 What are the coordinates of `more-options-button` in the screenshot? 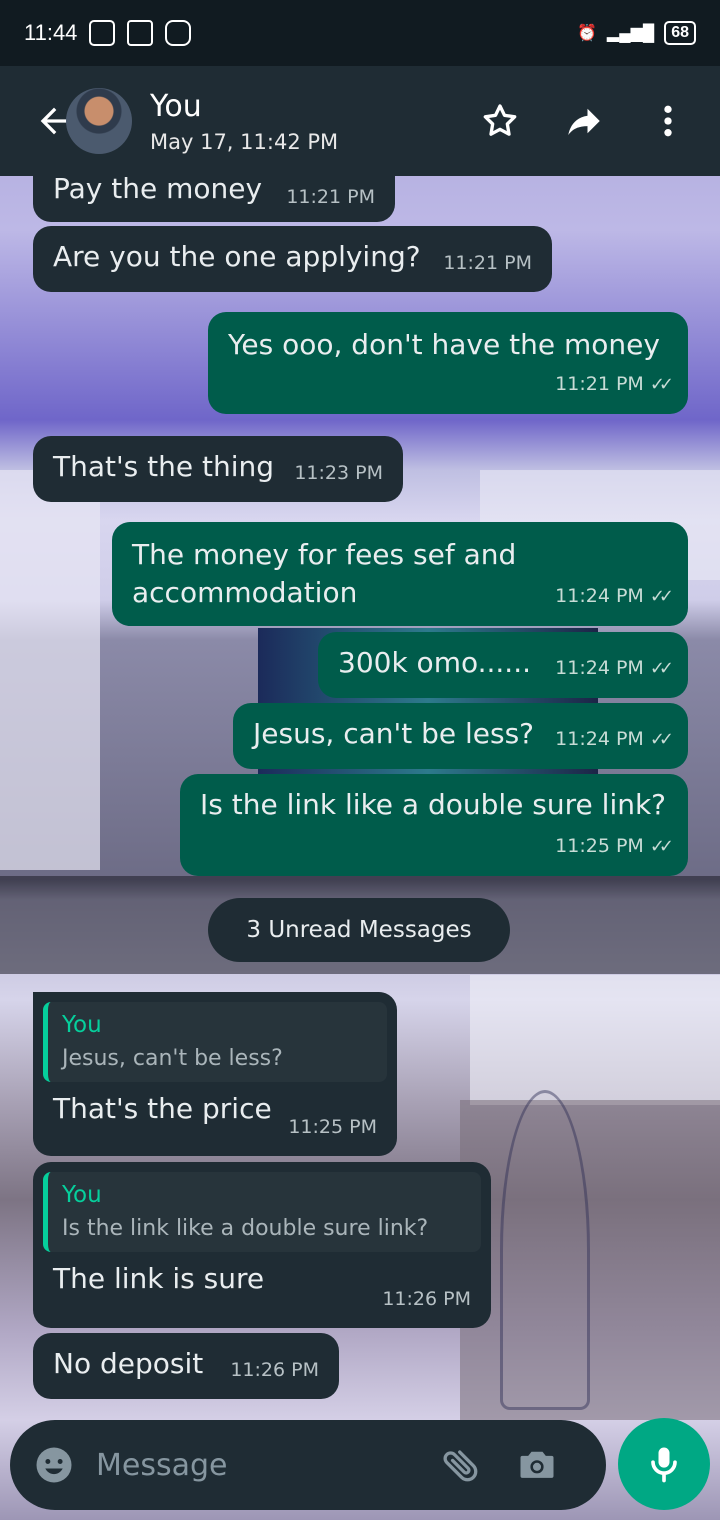 It's located at (668, 121).